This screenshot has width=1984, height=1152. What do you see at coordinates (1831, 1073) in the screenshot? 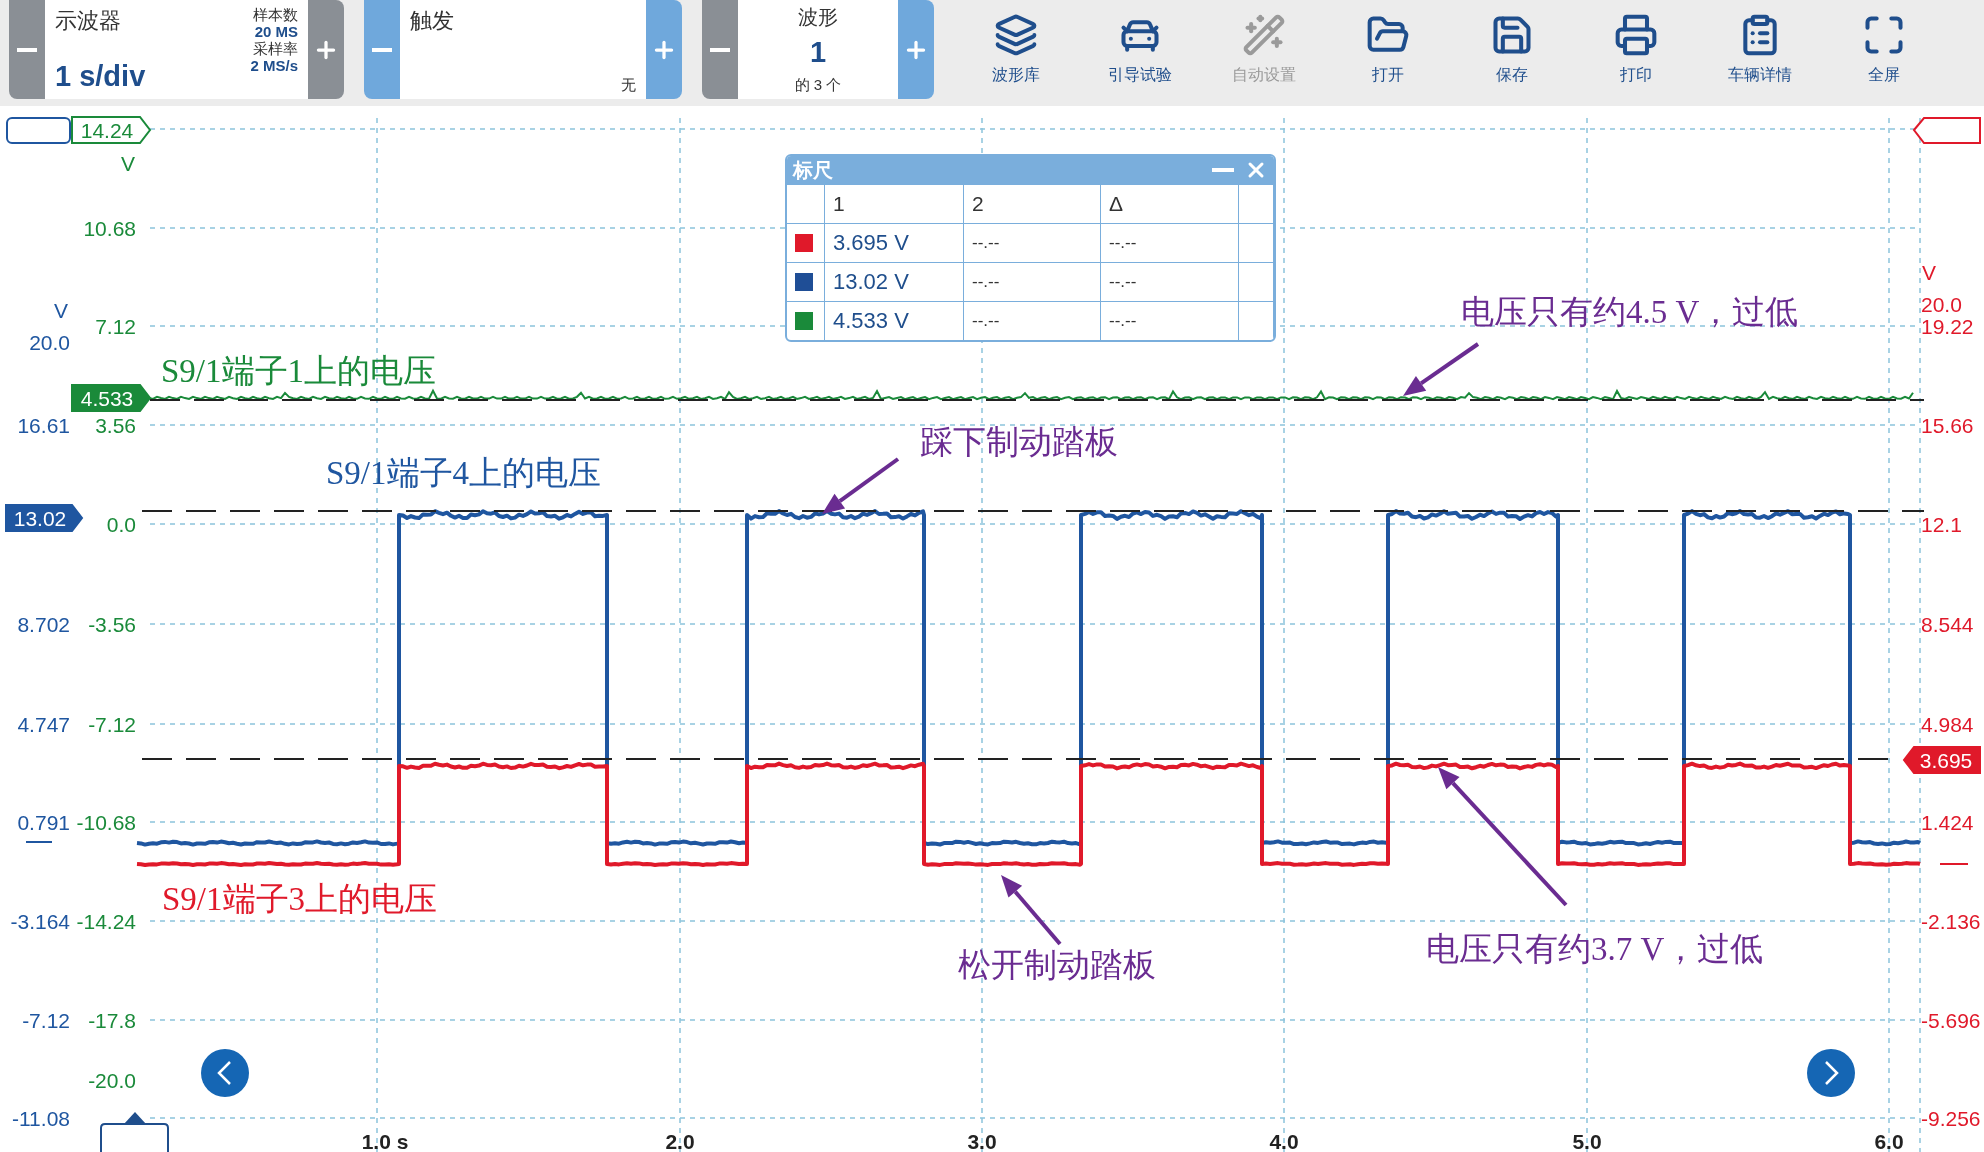
I see `scroll-right-button` at bounding box center [1831, 1073].